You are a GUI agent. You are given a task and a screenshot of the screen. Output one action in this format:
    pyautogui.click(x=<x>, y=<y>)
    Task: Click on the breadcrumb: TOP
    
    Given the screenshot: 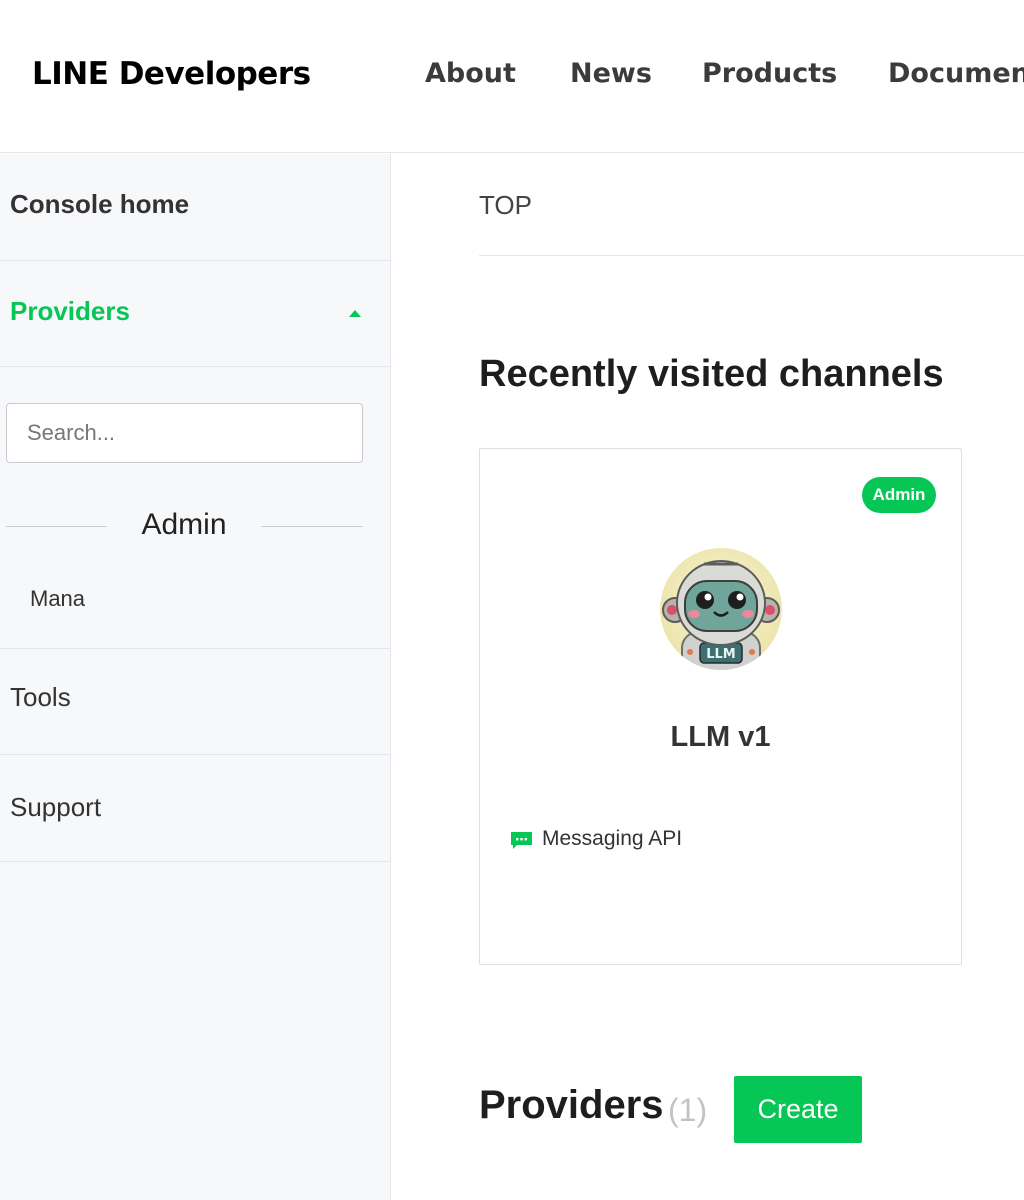 What is the action you would take?
    pyautogui.click(x=505, y=205)
    